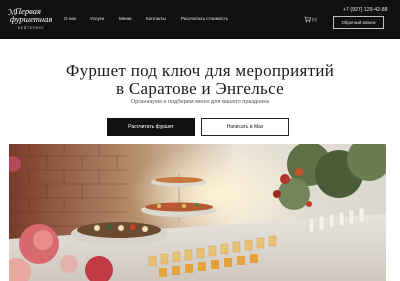 The width and height of the screenshot is (400, 281). I want to click on page-title-line1: Фуршет под ключ для мероприятий, so click(200, 70).